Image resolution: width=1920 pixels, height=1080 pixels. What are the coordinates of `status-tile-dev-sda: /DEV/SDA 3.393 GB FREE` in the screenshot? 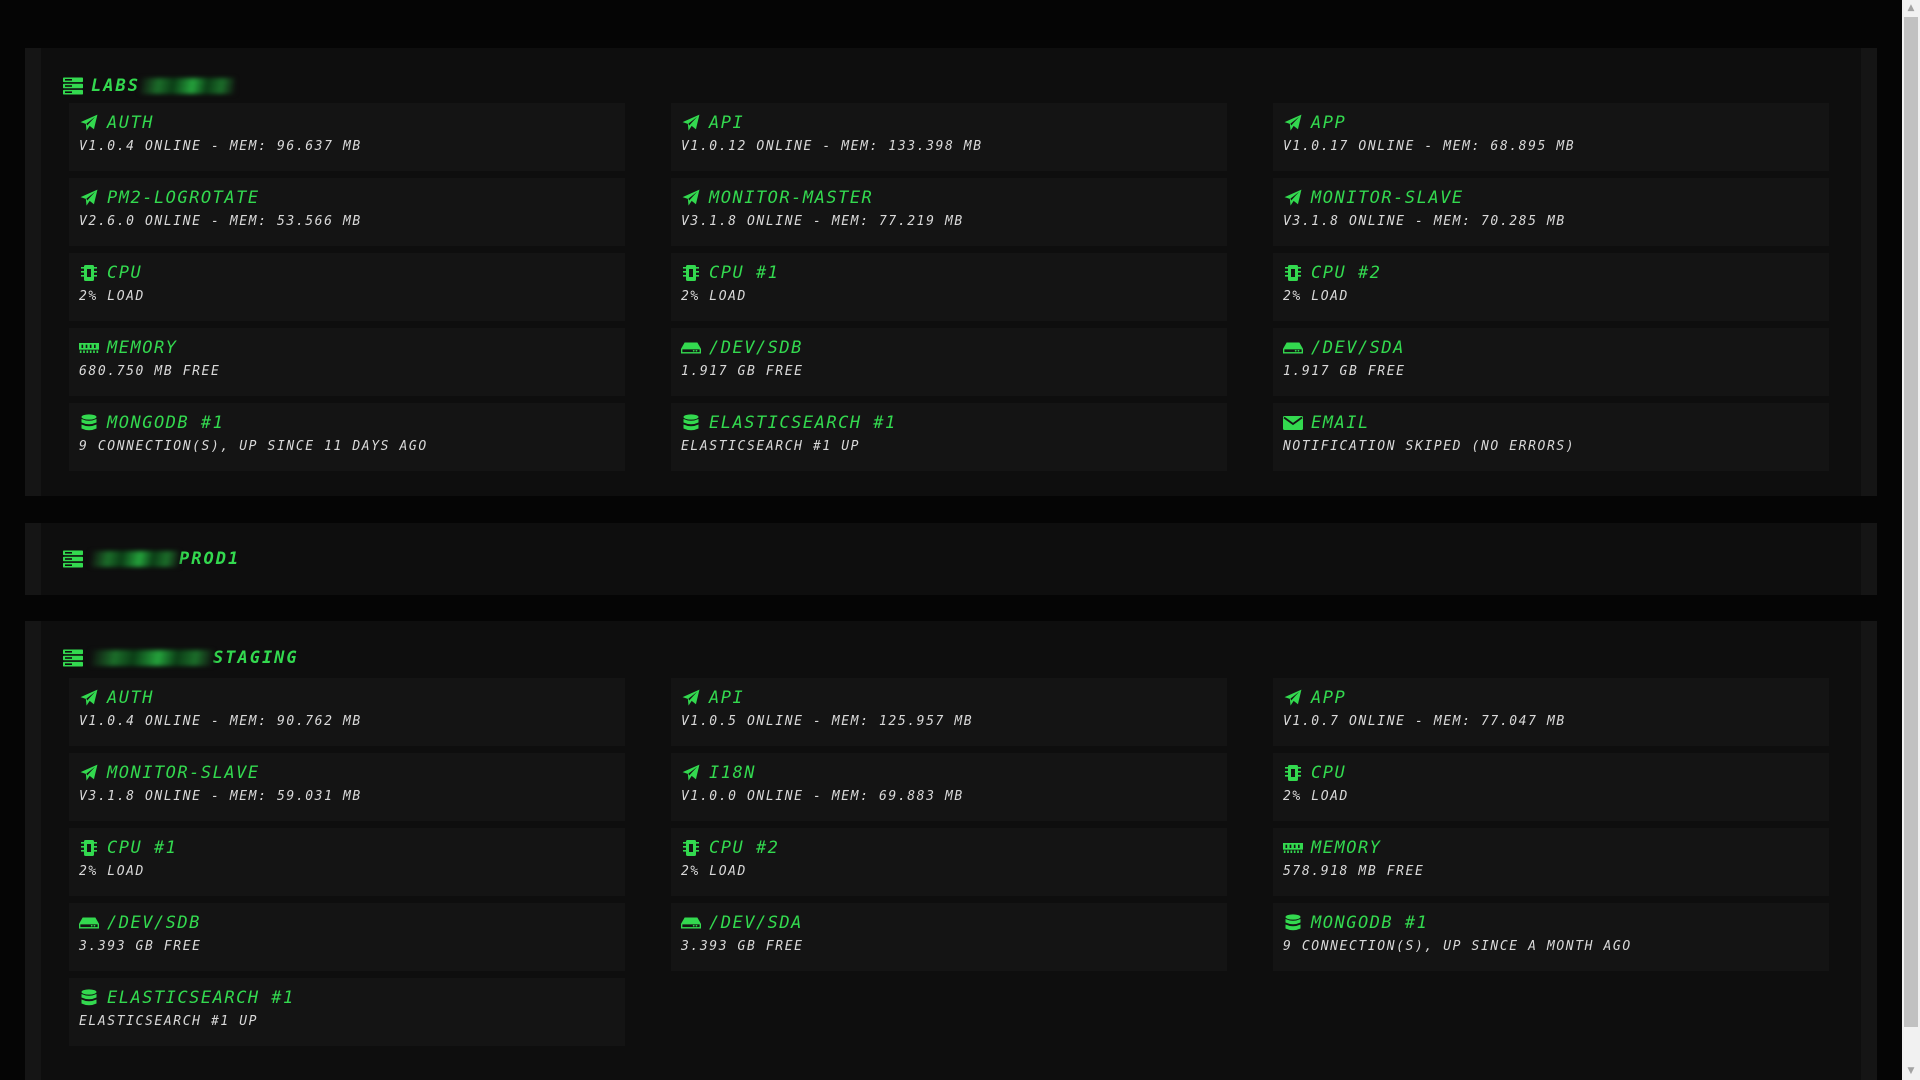 It's located at (949, 937).